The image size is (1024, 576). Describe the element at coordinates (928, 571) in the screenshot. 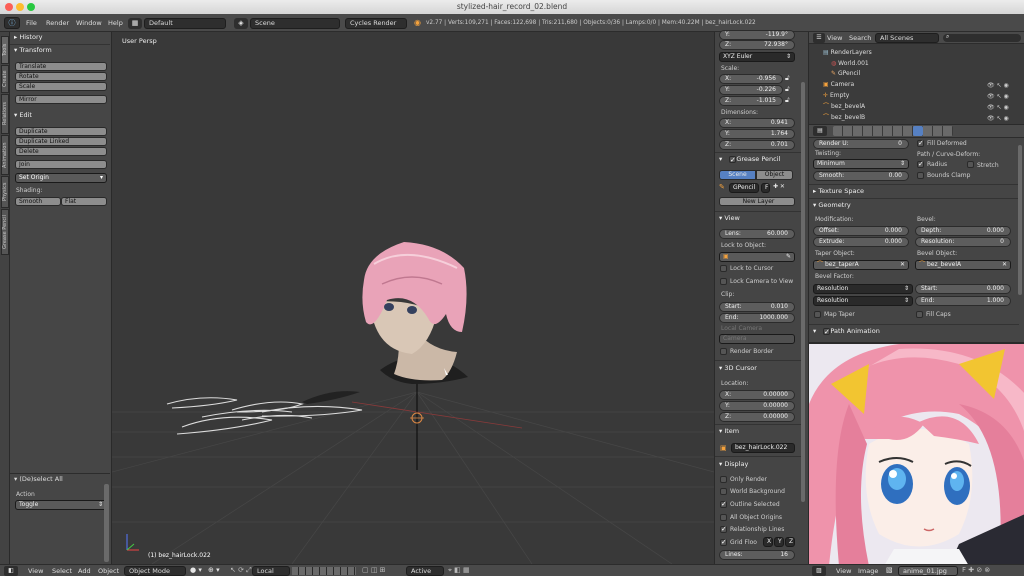

I see `image-name-field: anime_01.jpg` at that location.